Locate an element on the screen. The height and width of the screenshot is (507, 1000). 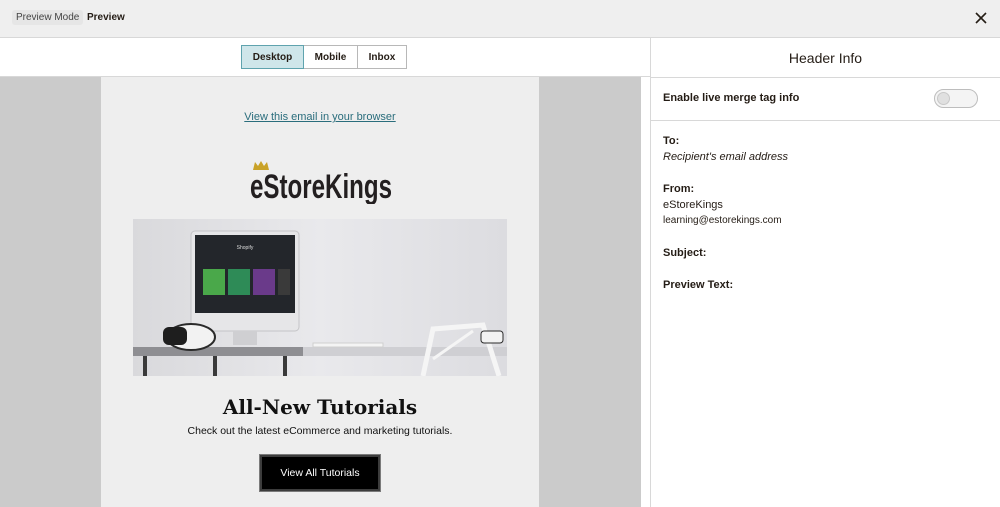
tab-inbox: Inbox is located at coordinates (382, 57).